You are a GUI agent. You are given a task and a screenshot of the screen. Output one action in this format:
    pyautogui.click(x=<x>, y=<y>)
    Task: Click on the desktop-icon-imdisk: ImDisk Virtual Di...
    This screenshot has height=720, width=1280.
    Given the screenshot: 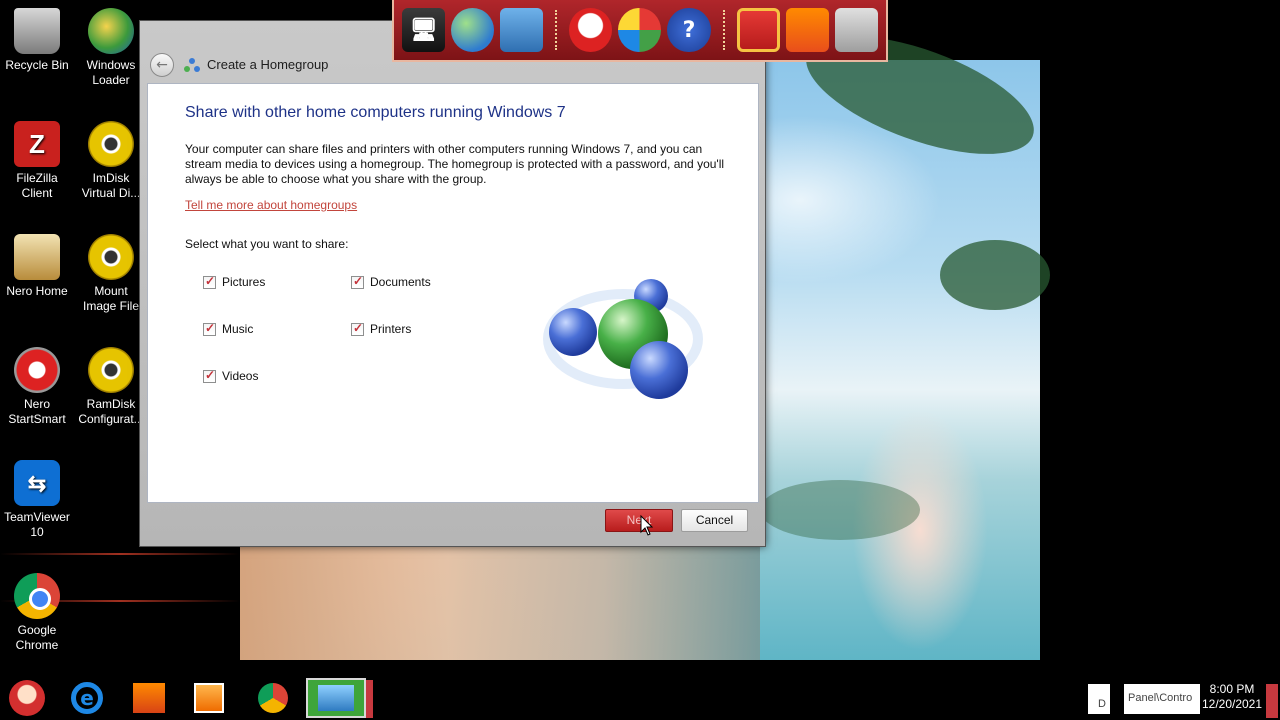 What is the action you would take?
    pyautogui.click(x=111, y=161)
    